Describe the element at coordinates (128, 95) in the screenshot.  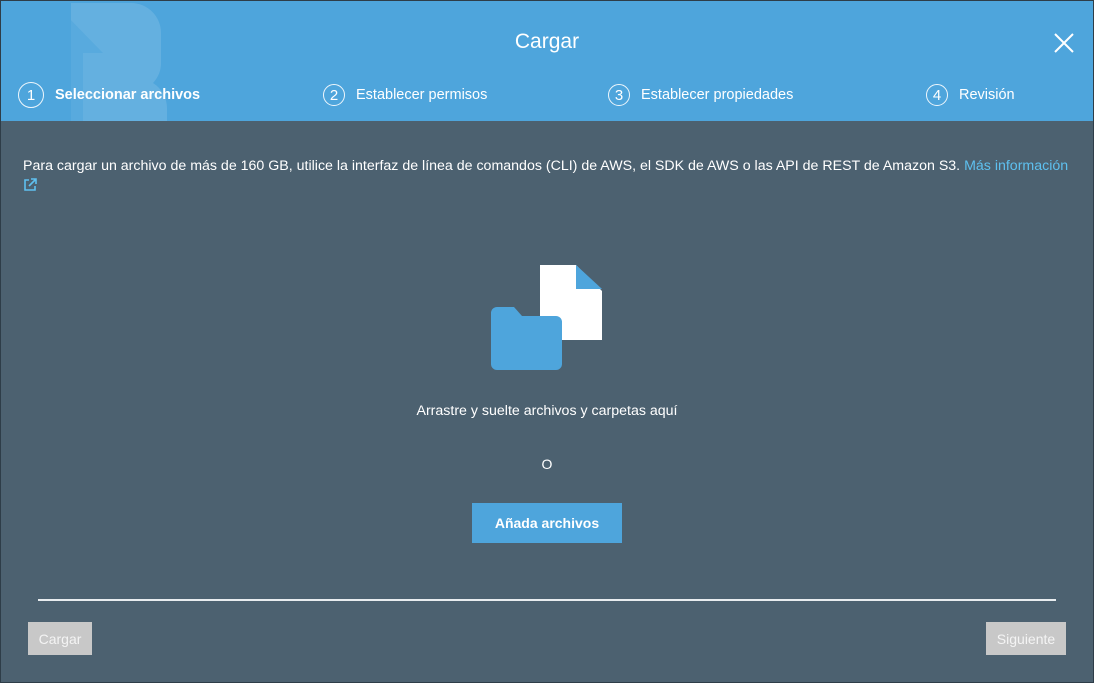
I see `step-label: Seleccionar archivos` at that location.